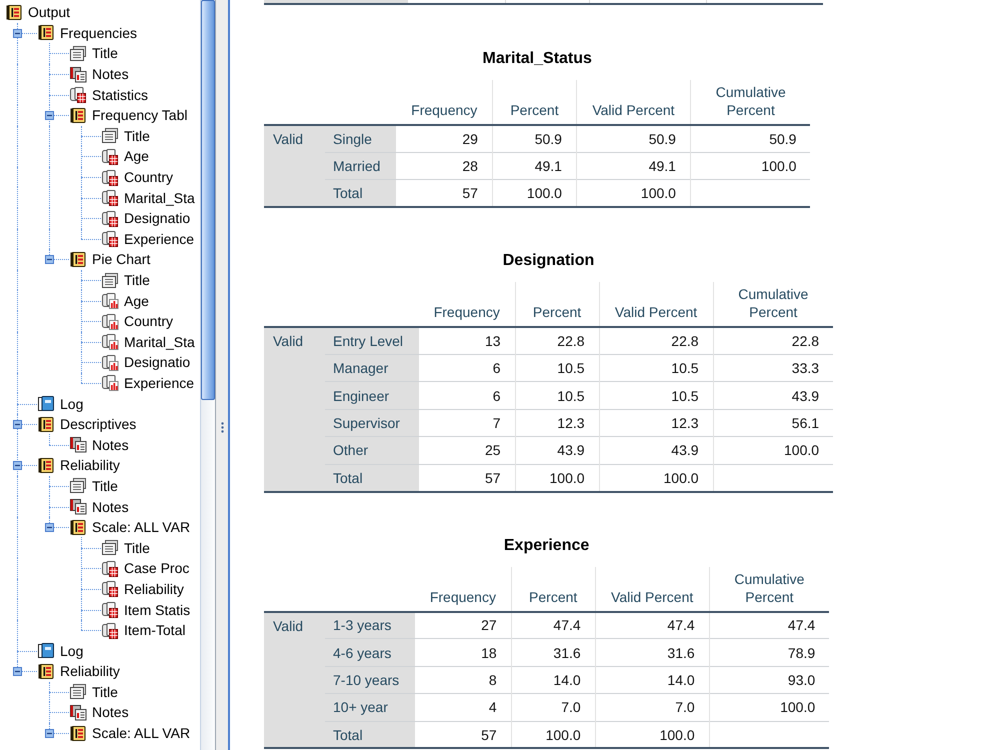 The height and width of the screenshot is (750, 1000). I want to click on row-label: Other, so click(372, 450).